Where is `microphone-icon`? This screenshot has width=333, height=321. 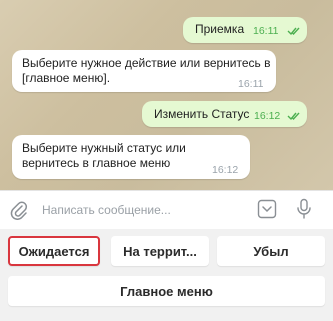
microphone-icon is located at coordinates (304, 209).